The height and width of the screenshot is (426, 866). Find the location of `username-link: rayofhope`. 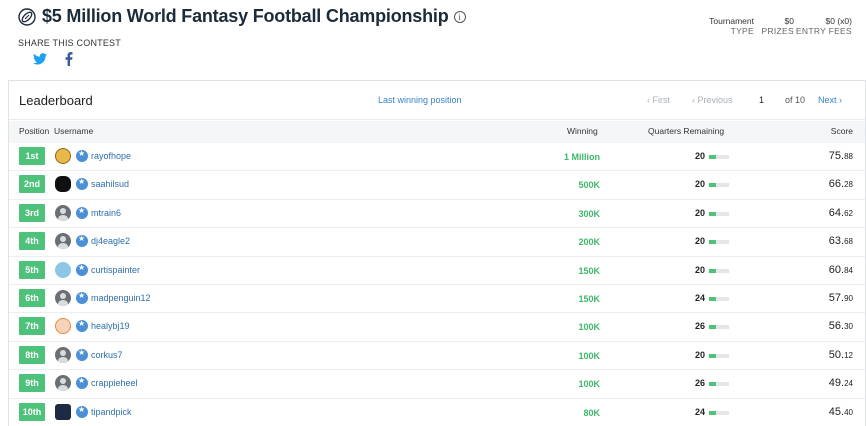

username-link: rayofhope is located at coordinates (111, 156).